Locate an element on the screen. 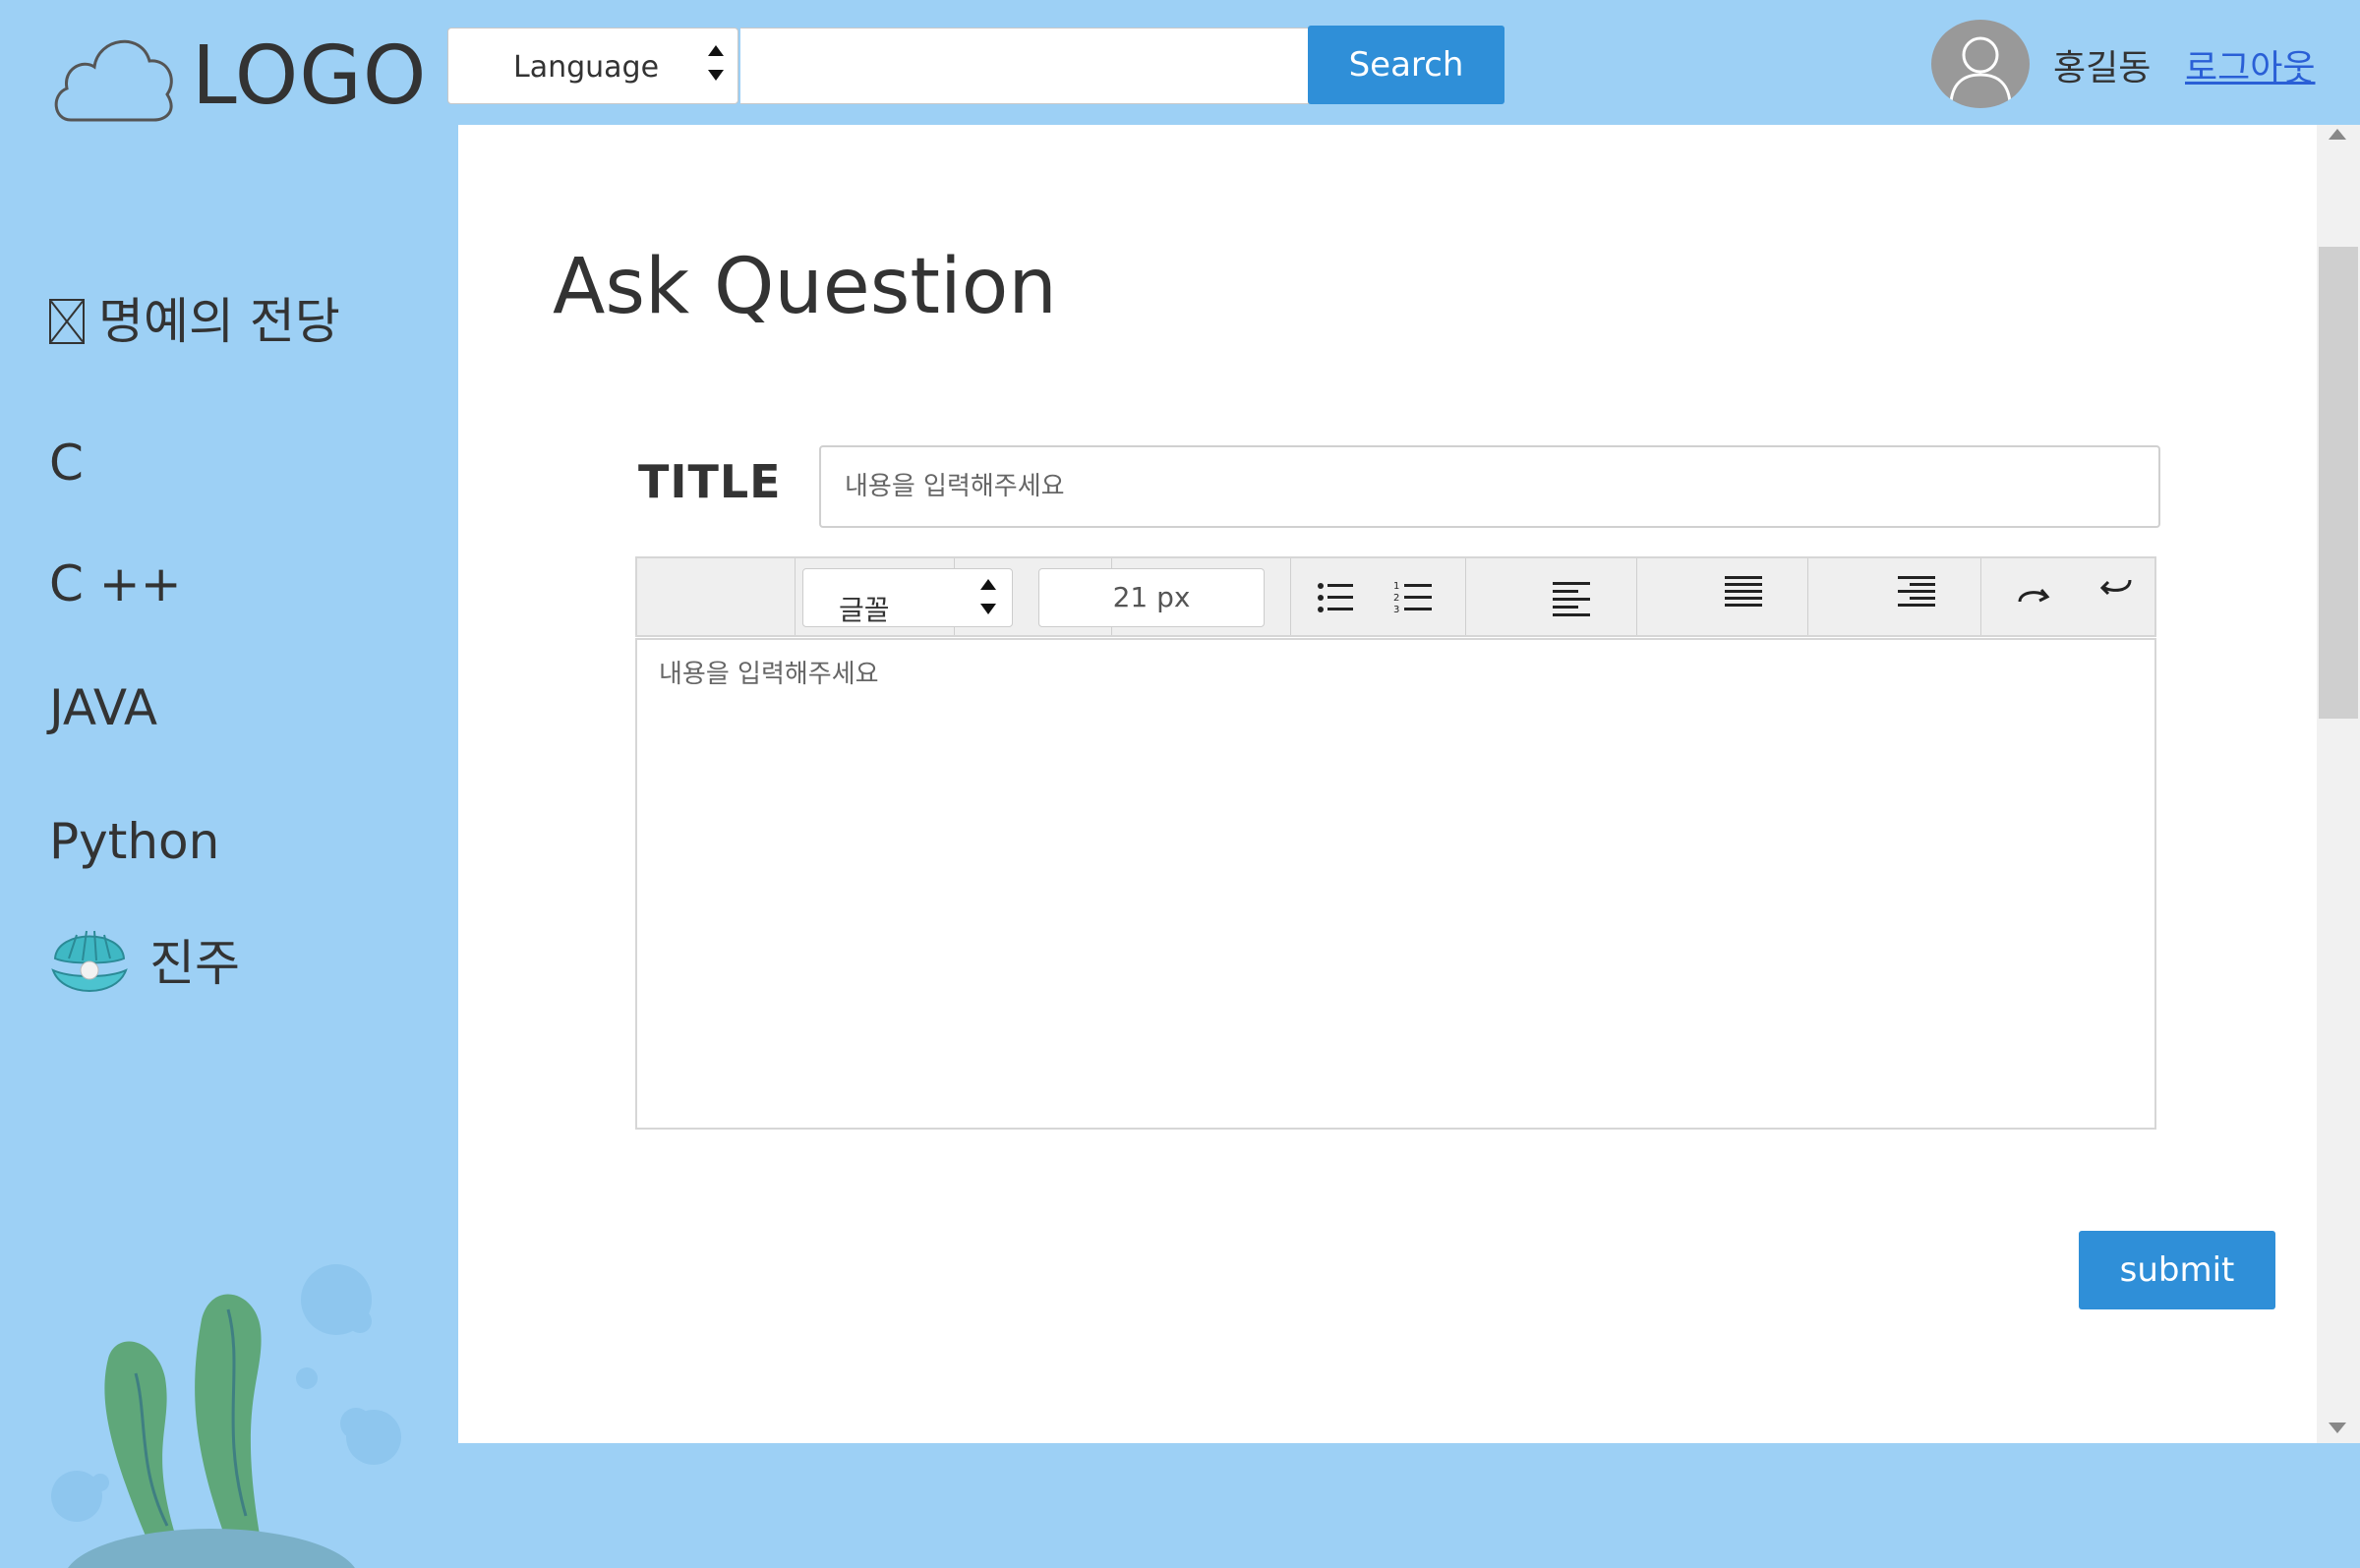 The height and width of the screenshot is (1568, 2360). undo-icon is located at coordinates (2115, 587).